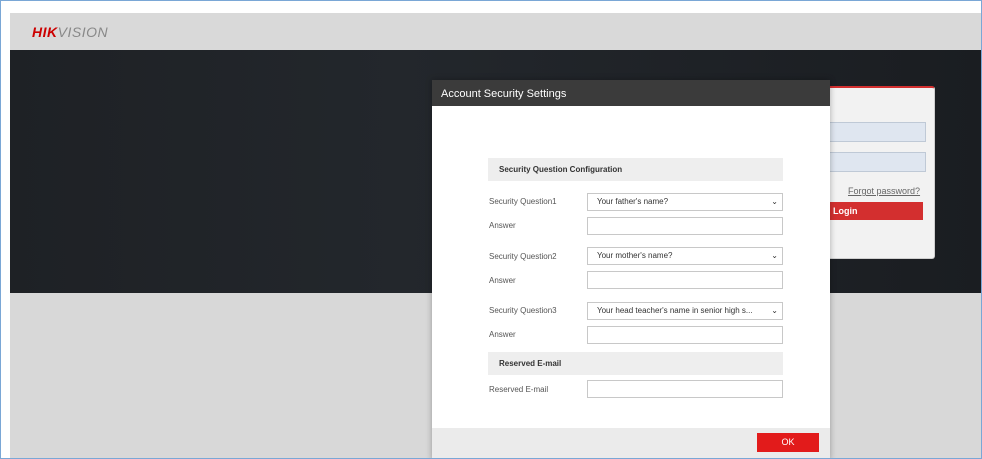 Image resolution: width=982 pixels, height=459 pixels. I want to click on security-question1-value: Your father's name?, so click(633, 201).